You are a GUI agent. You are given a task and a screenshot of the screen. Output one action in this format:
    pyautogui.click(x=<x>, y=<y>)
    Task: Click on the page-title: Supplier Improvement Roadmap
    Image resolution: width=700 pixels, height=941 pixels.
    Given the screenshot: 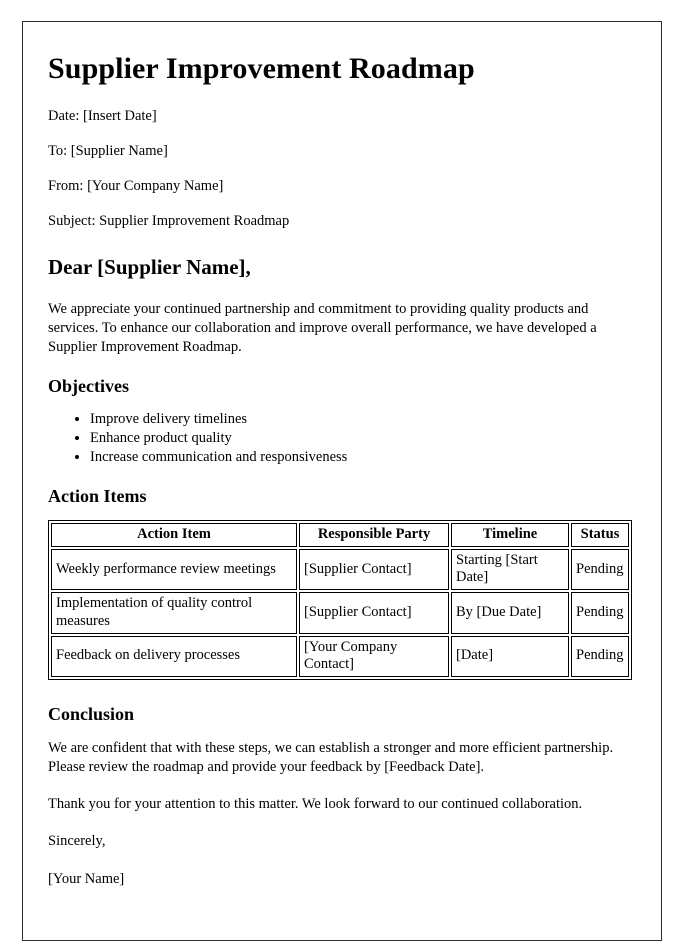 What is the action you would take?
    pyautogui.click(x=261, y=68)
    